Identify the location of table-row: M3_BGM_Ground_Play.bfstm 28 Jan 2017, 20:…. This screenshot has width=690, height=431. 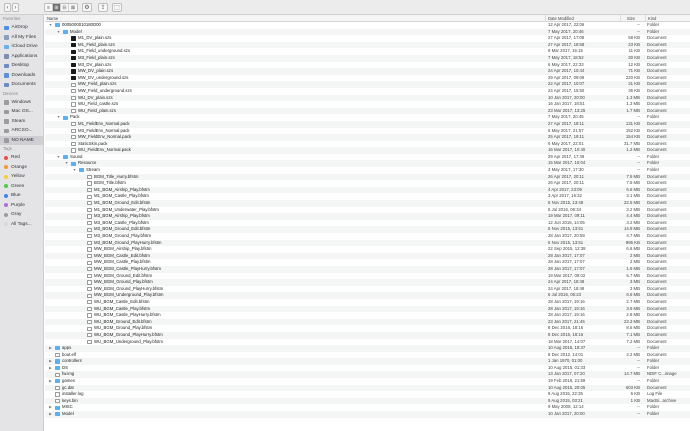
(367, 236).